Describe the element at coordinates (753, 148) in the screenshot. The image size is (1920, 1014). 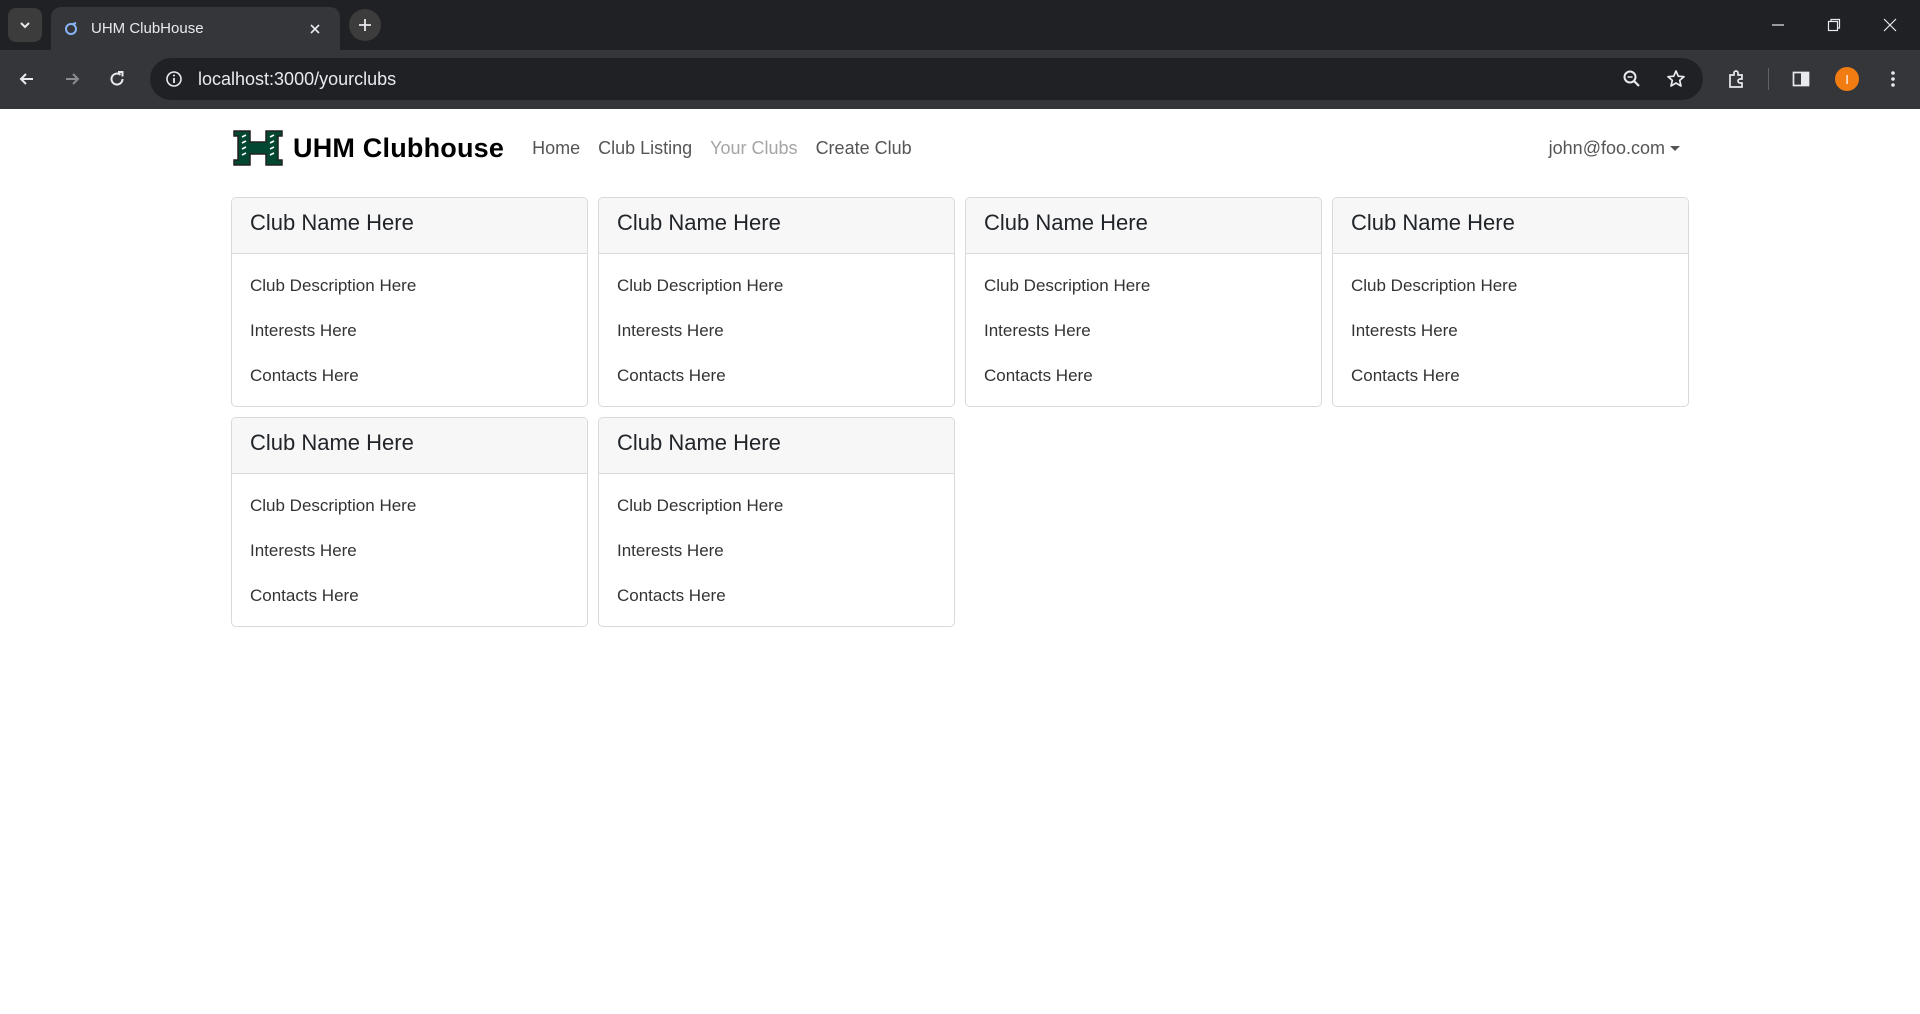
I see `nav-your-clubs: Your Clubs` at that location.